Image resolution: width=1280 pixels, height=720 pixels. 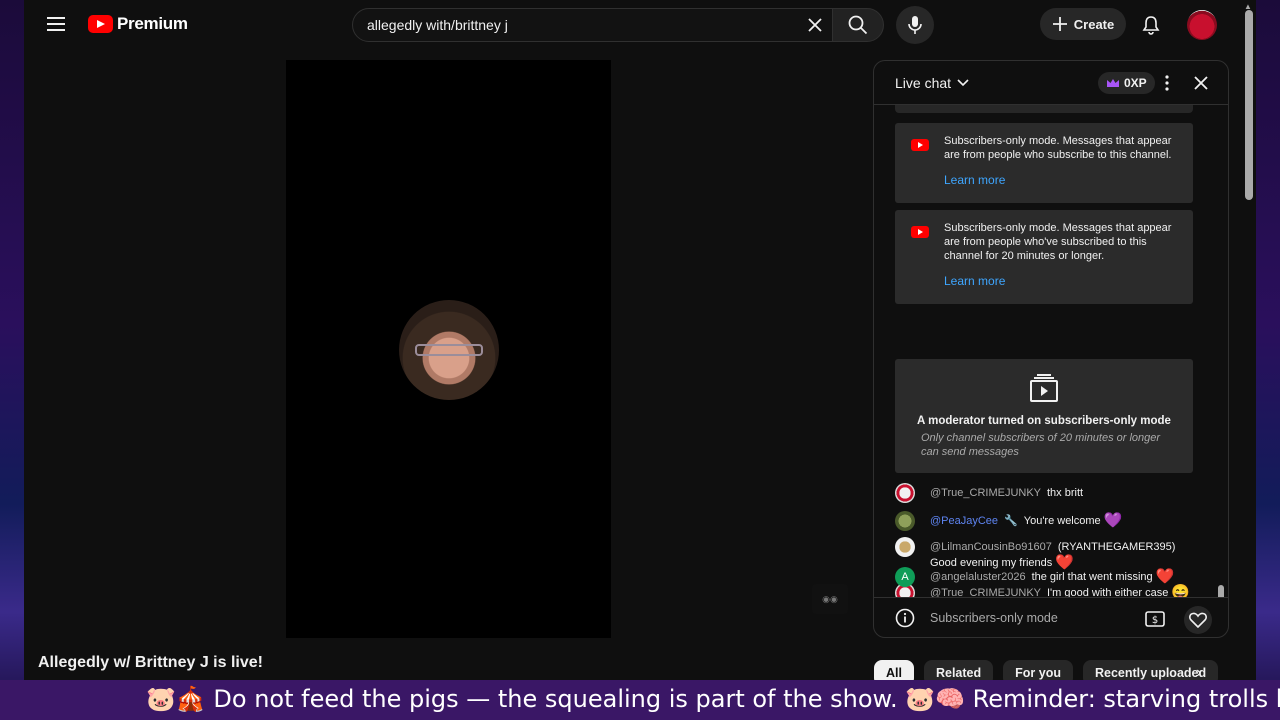 I want to click on search-query: allegedly with/brittney j, so click(x=582, y=25).